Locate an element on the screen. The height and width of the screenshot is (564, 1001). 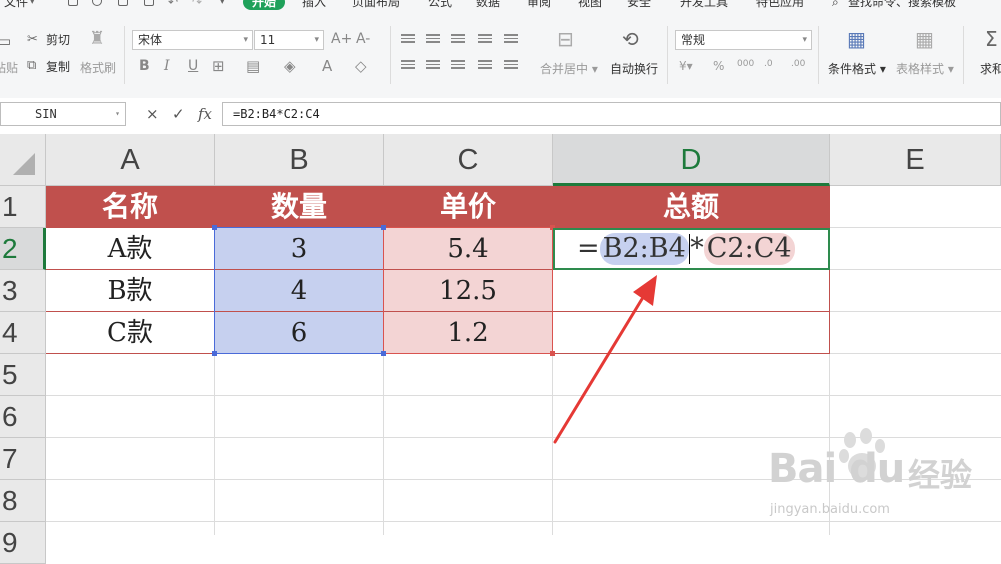
row-header-8: 8 is located at coordinates (23, 501).